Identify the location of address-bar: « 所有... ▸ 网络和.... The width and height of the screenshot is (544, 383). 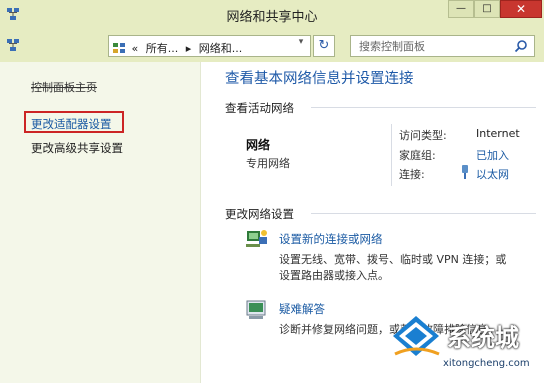
(209, 46).